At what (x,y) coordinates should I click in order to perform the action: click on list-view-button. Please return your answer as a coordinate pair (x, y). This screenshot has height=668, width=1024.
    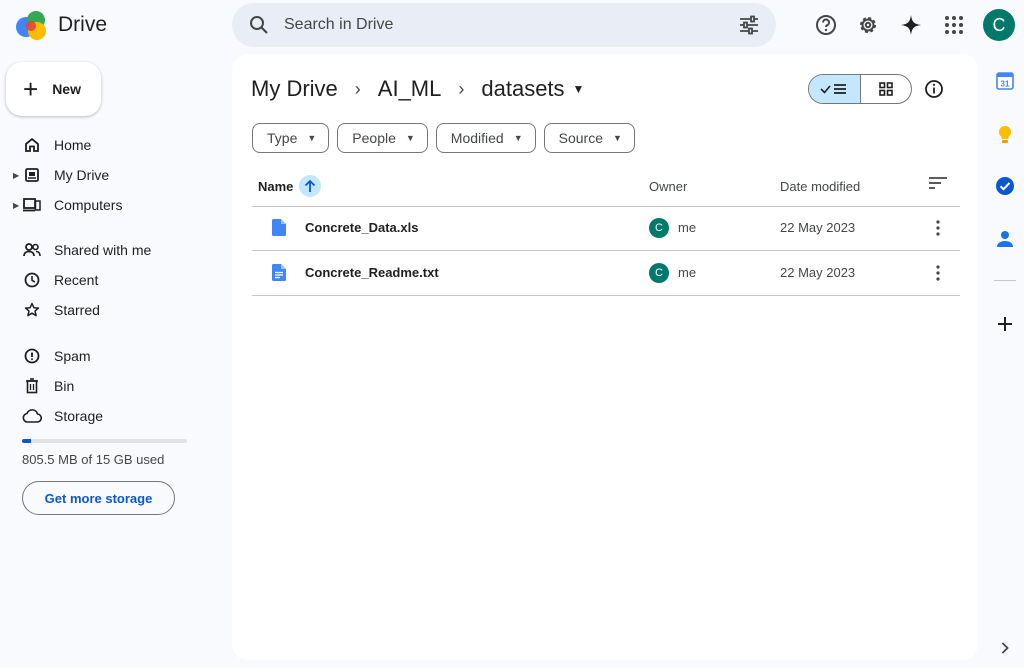
    Looking at the image, I should click on (835, 89).